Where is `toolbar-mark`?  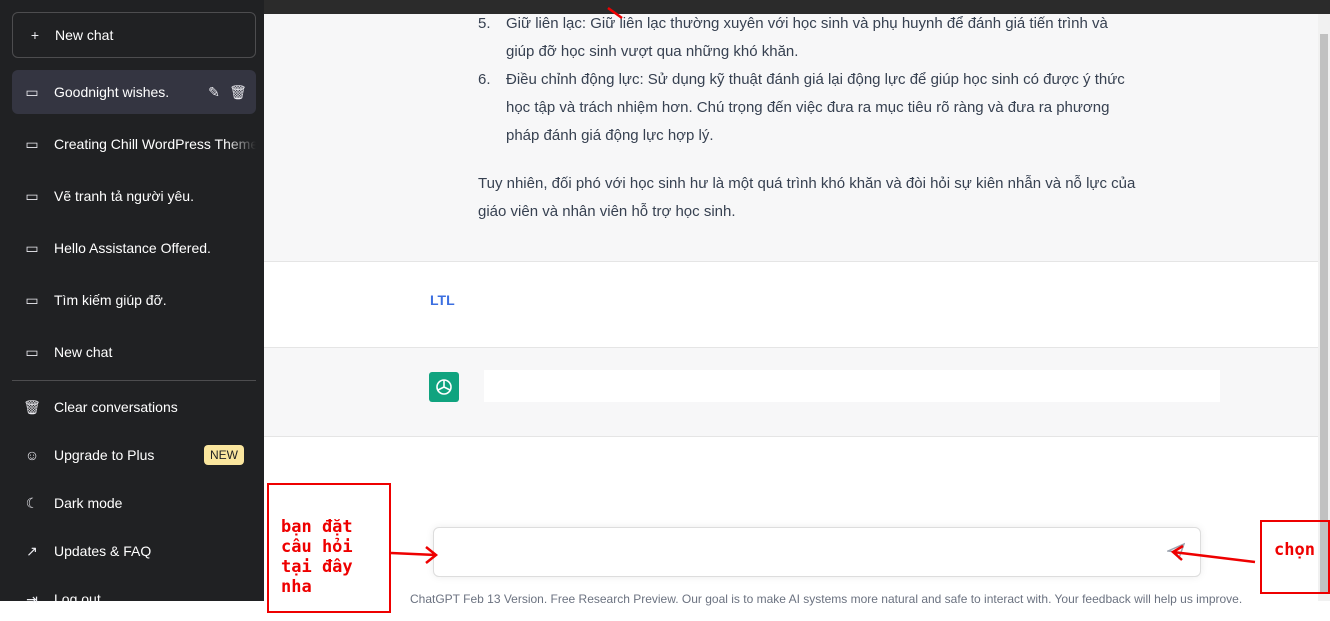 toolbar-mark is located at coordinates (615, 13).